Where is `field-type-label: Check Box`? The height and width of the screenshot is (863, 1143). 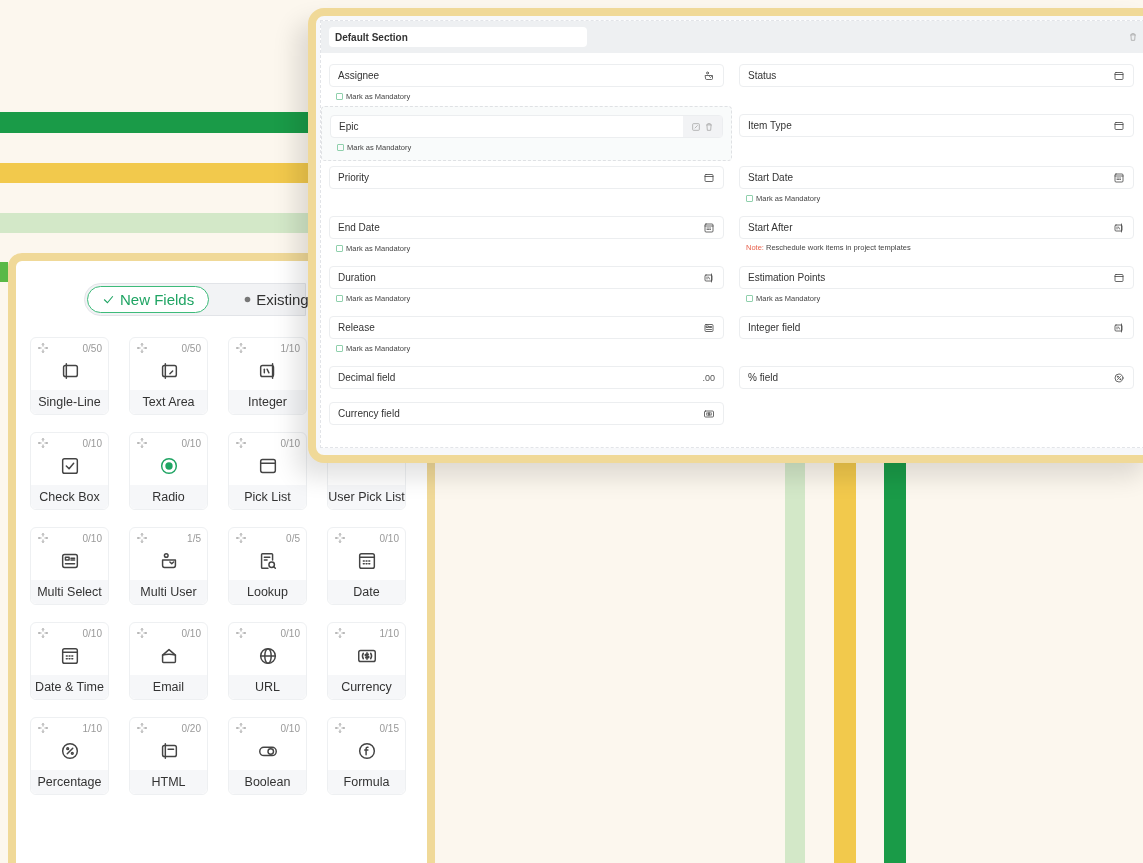 field-type-label: Check Box is located at coordinates (69, 497).